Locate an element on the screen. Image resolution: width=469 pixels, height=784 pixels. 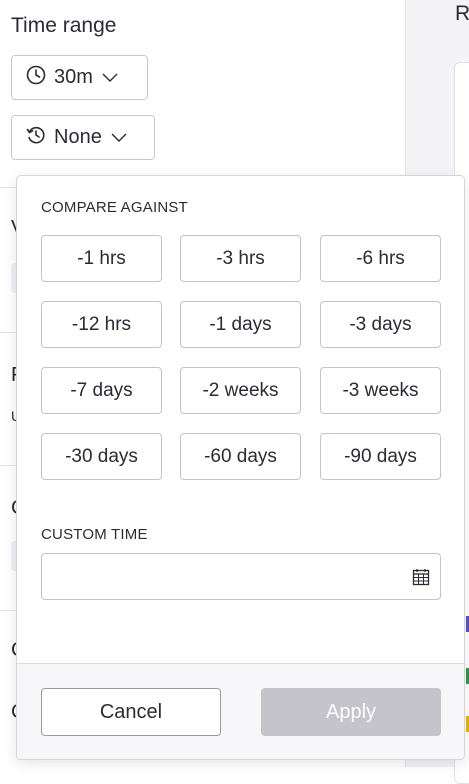
compare-option: -90 days is located at coordinates (380, 456).